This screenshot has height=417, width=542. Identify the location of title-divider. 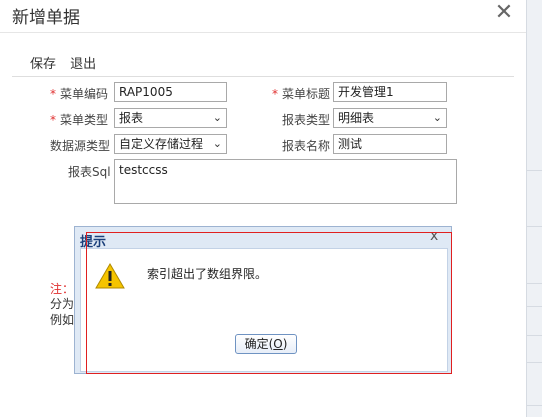
(263, 32).